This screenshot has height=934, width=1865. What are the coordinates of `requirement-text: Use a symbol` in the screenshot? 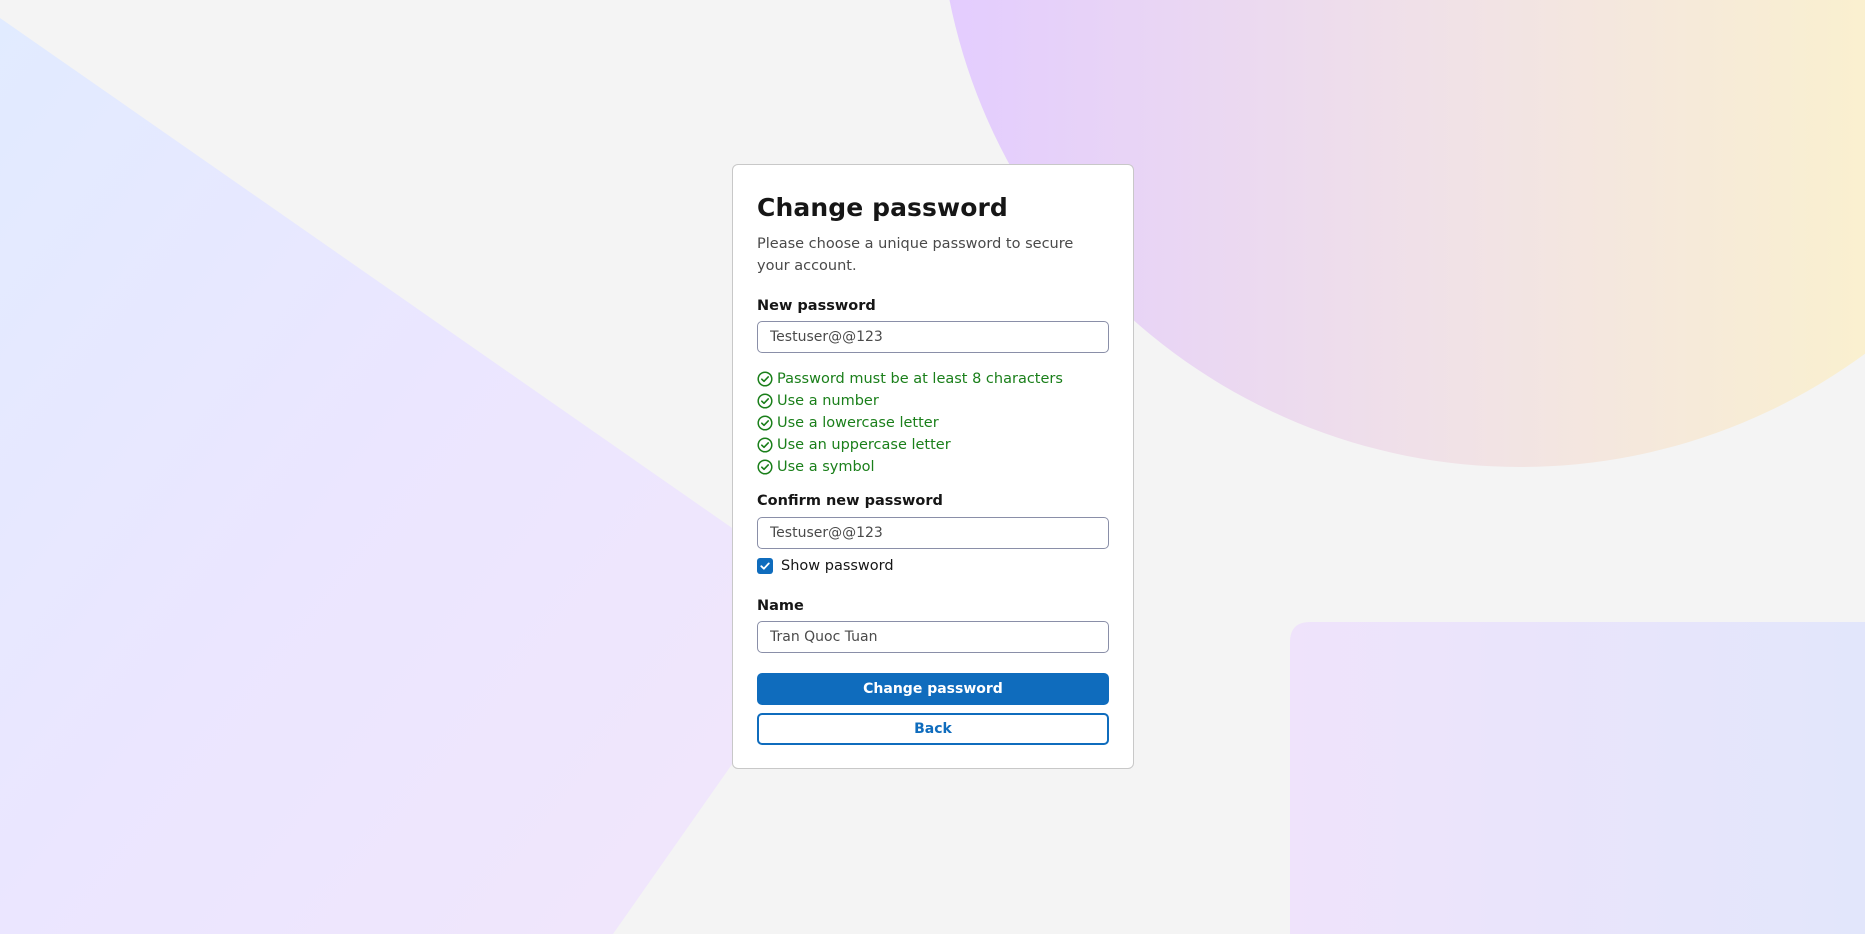 It's located at (826, 467).